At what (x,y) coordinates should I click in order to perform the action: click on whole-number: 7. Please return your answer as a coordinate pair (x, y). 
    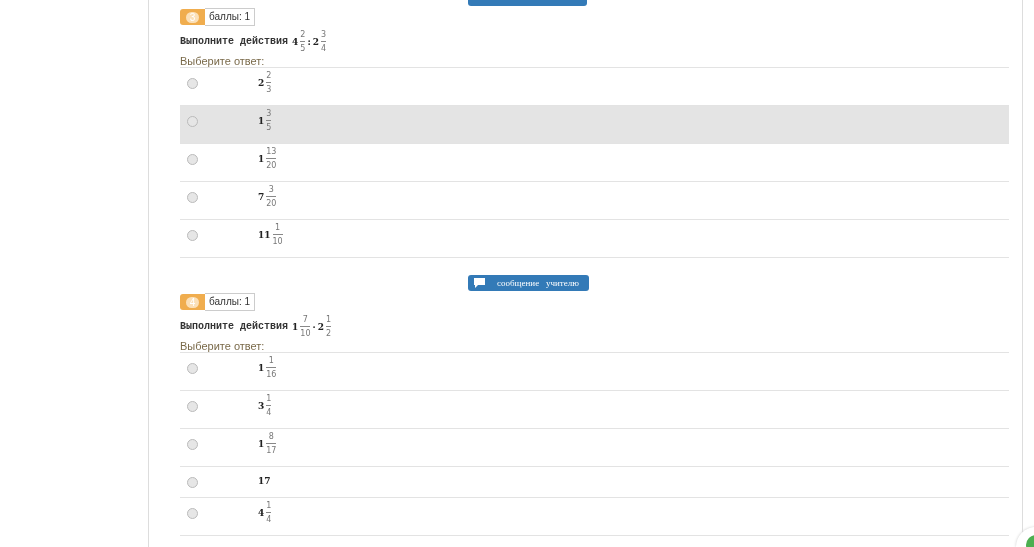
    Looking at the image, I should click on (261, 196).